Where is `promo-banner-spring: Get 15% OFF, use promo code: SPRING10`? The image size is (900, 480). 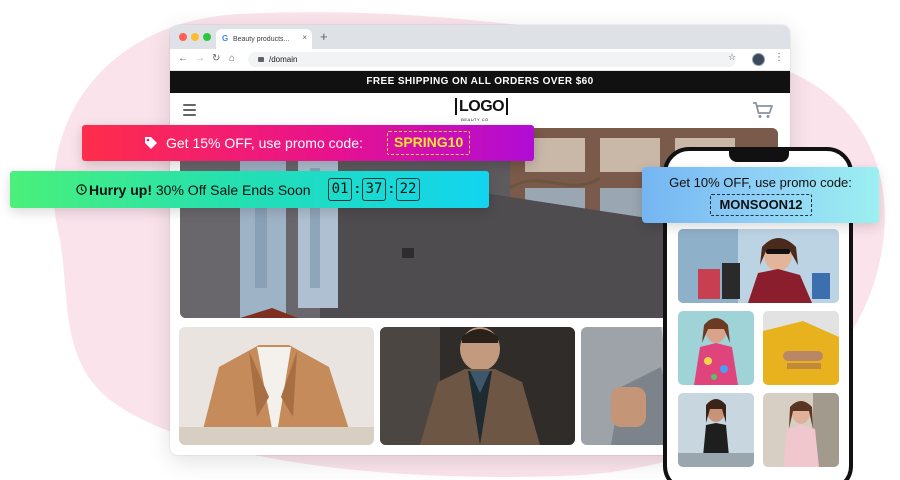
promo-banner-spring: Get 15% OFF, use promo code: SPRING10 is located at coordinates (308, 143).